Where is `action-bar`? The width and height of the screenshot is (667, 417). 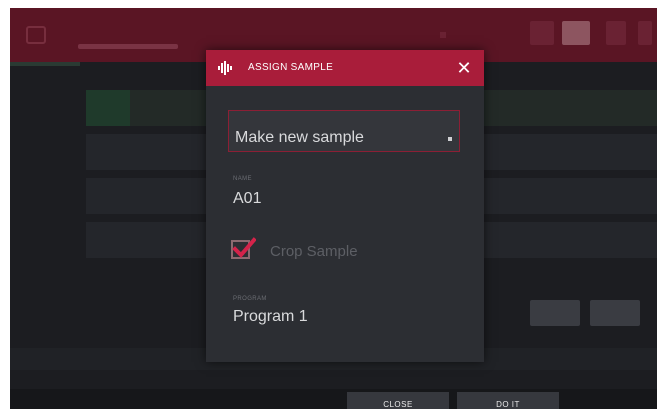 action-bar is located at coordinates (333, 399).